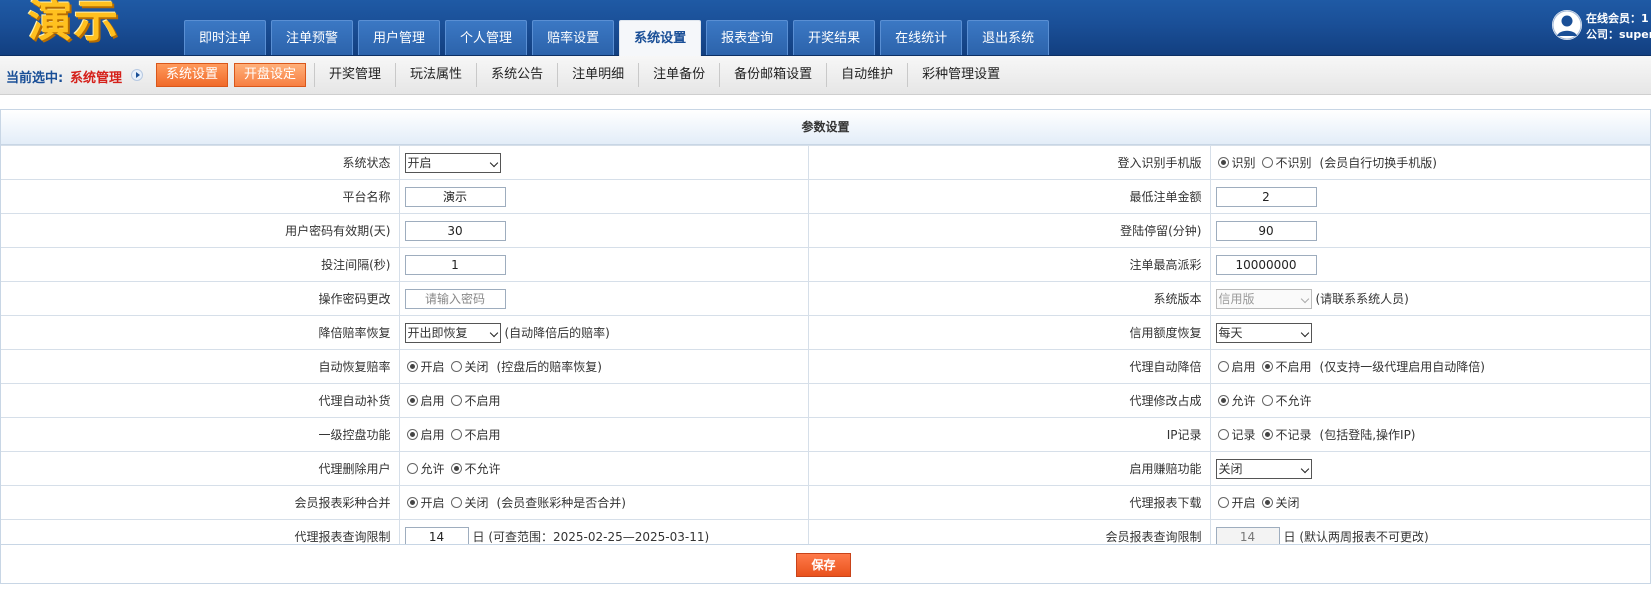  What do you see at coordinates (486, 37) in the screenshot?
I see `nav-tab-personal: 个人管理` at bounding box center [486, 37].